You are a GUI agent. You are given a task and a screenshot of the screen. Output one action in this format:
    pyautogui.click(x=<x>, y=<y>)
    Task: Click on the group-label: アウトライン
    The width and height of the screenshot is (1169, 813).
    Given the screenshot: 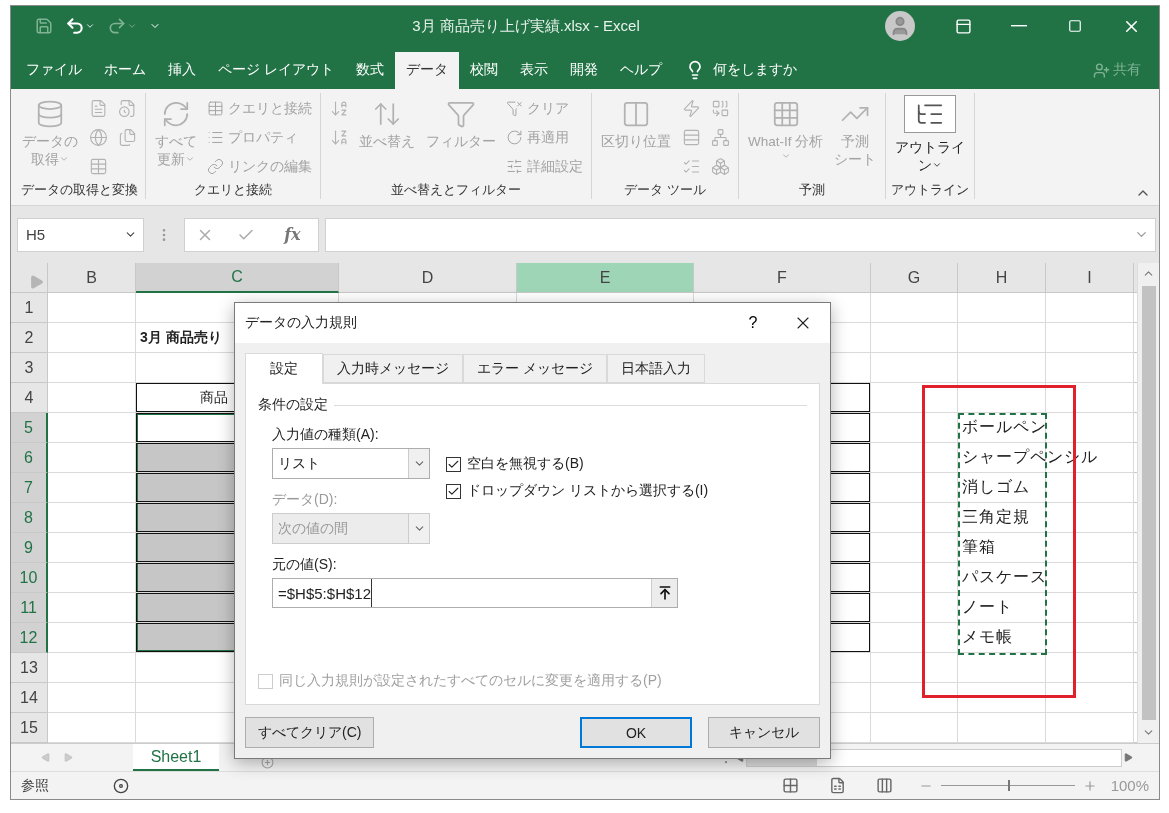 What is the action you would take?
    pyautogui.click(x=930, y=189)
    